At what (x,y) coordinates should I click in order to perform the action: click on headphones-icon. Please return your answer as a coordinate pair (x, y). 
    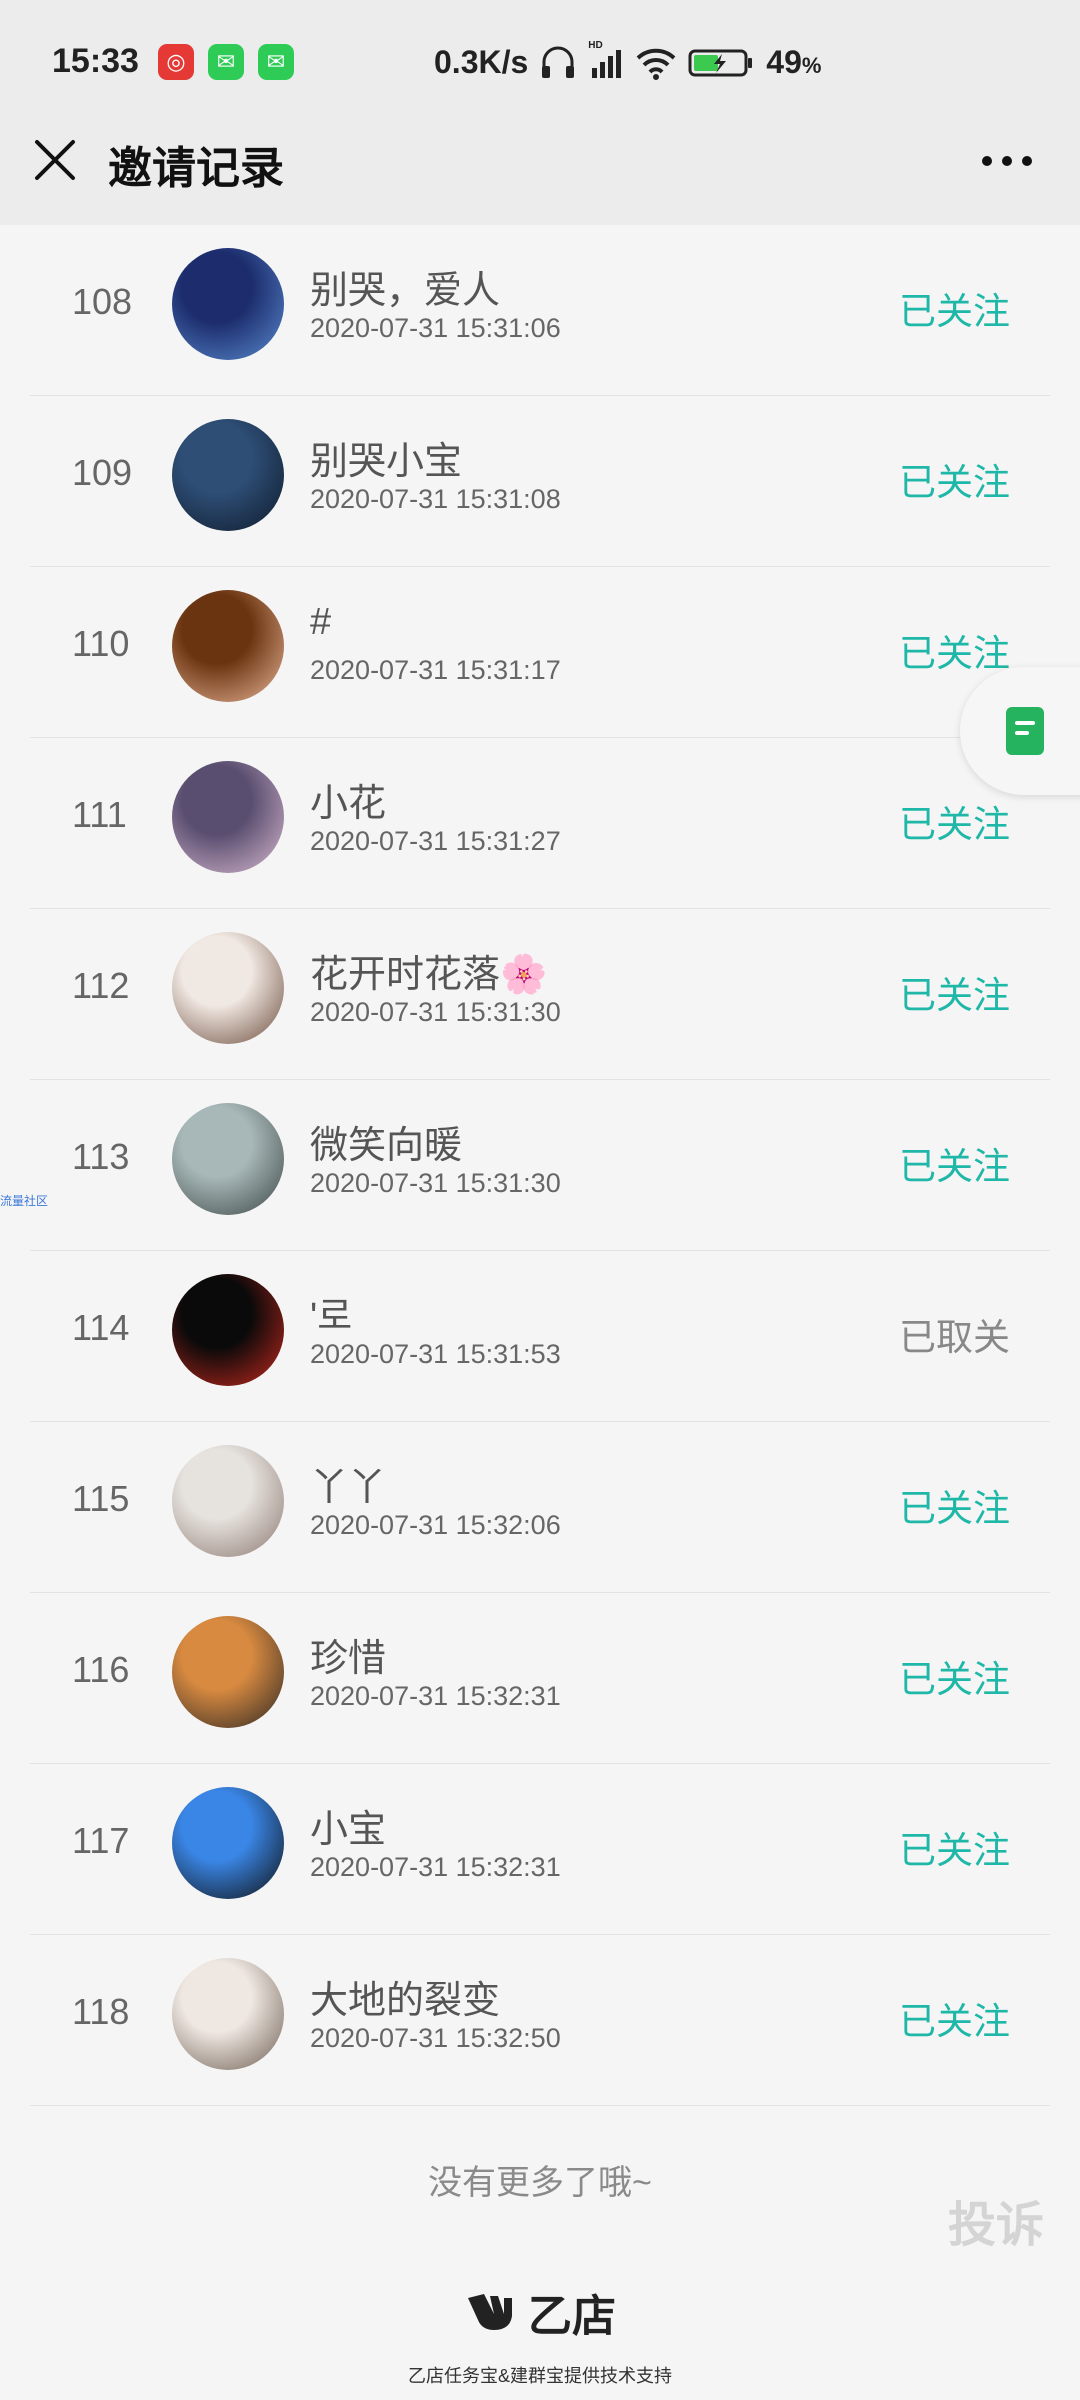
    Looking at the image, I should click on (558, 62).